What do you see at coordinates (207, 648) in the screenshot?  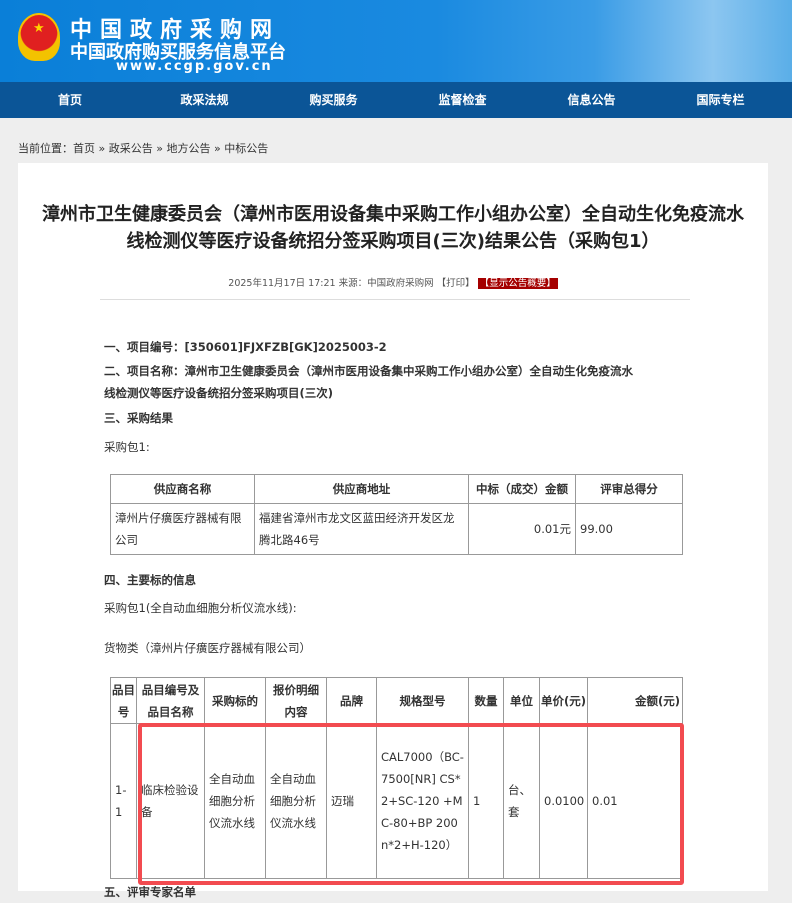 I see `goods-label: 货物类（漳州片仔癀医疗器械有限公司）` at bounding box center [207, 648].